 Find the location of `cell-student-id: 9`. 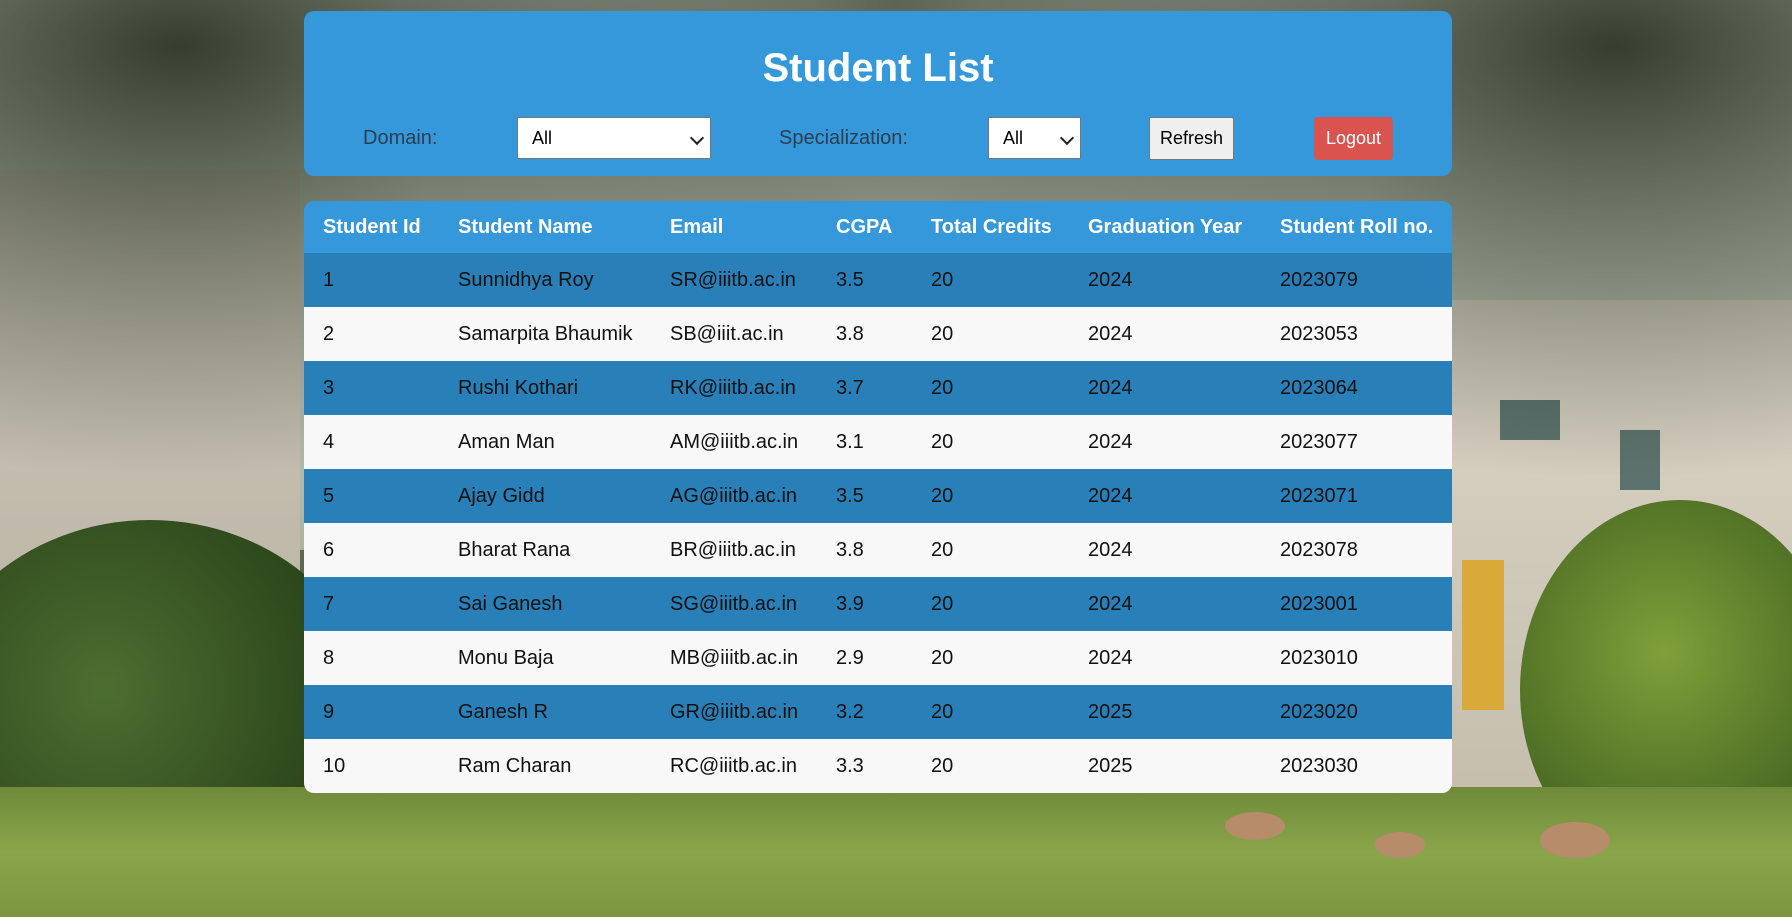

cell-student-id: 9 is located at coordinates (371, 712).